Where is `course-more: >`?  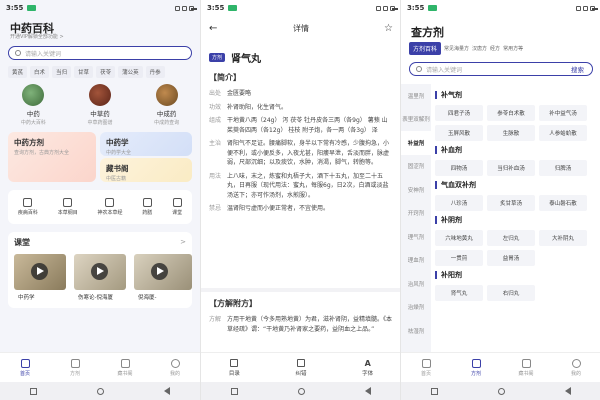
course-more: > is located at coordinates (183, 242).